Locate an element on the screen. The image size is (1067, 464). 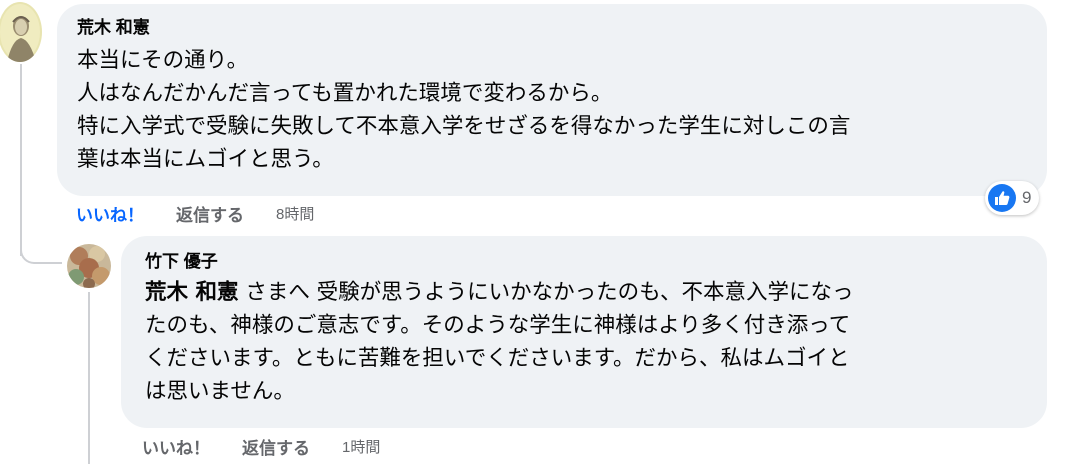
comment-timestamp: 8時間 is located at coordinates (295, 213).